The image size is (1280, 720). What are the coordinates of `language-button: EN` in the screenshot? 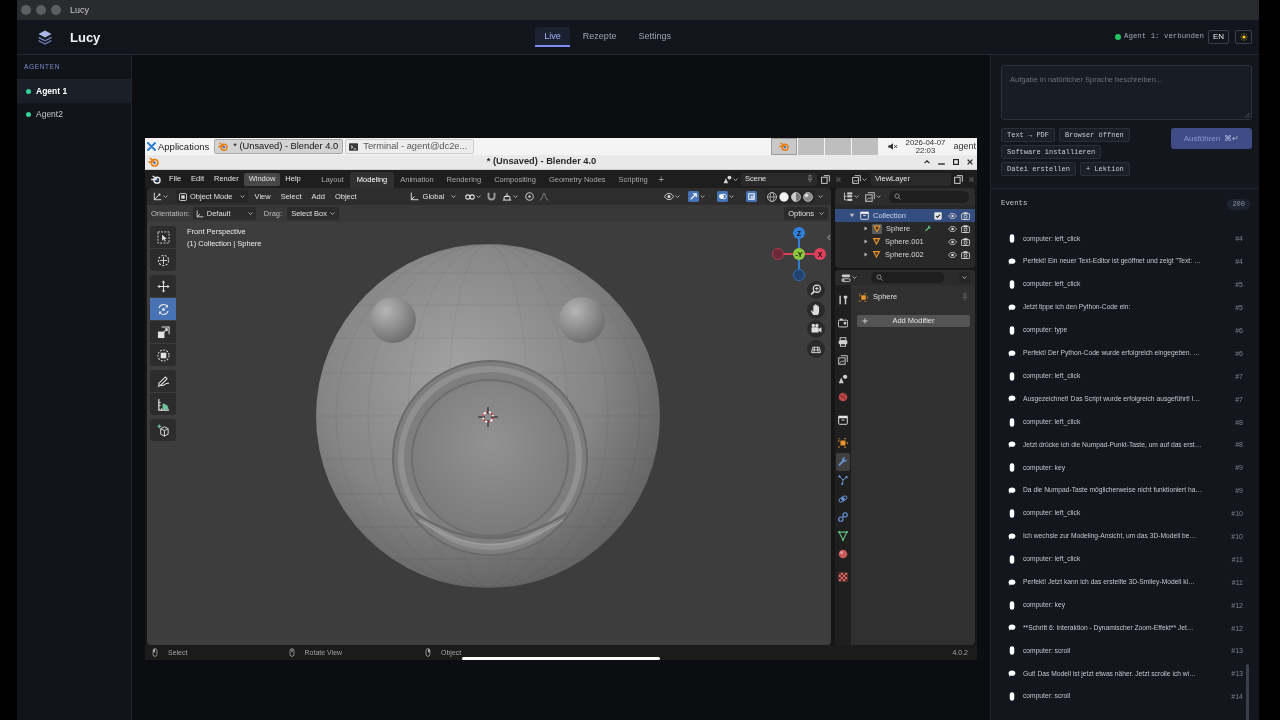 It's located at (1218, 37).